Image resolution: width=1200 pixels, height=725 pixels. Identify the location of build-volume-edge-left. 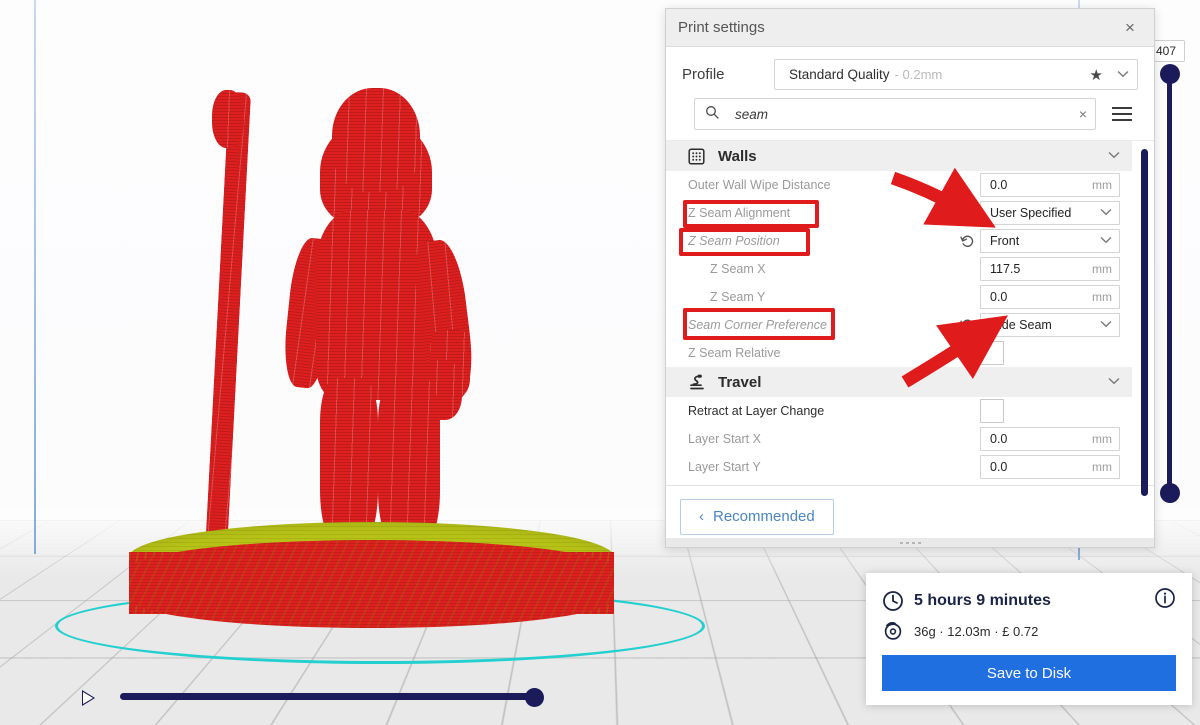
(35, 277).